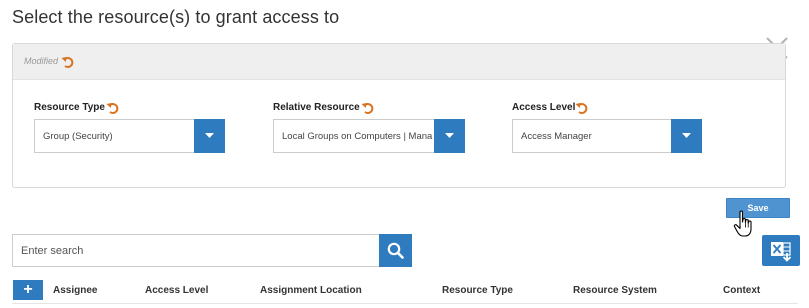  I want to click on column-header-resource-system: Resource System, so click(615, 290).